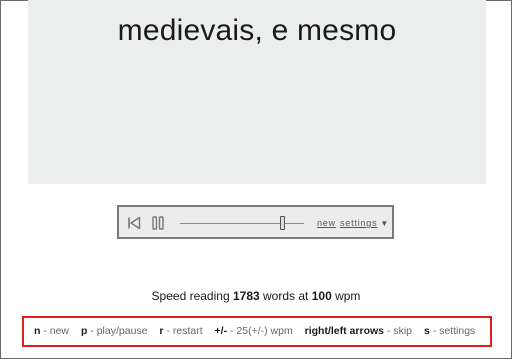  I want to click on settings-label: settings, so click(359, 223).